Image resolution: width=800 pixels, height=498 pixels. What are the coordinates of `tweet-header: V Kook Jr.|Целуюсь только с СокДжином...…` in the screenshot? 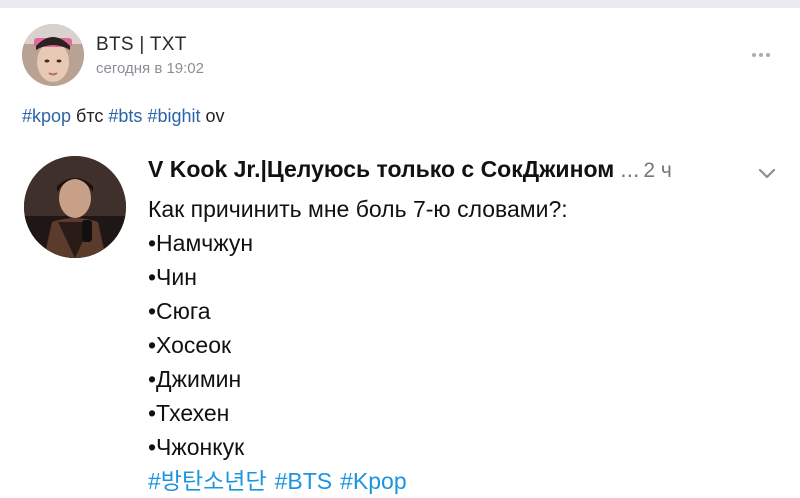 It's located at (448, 169).